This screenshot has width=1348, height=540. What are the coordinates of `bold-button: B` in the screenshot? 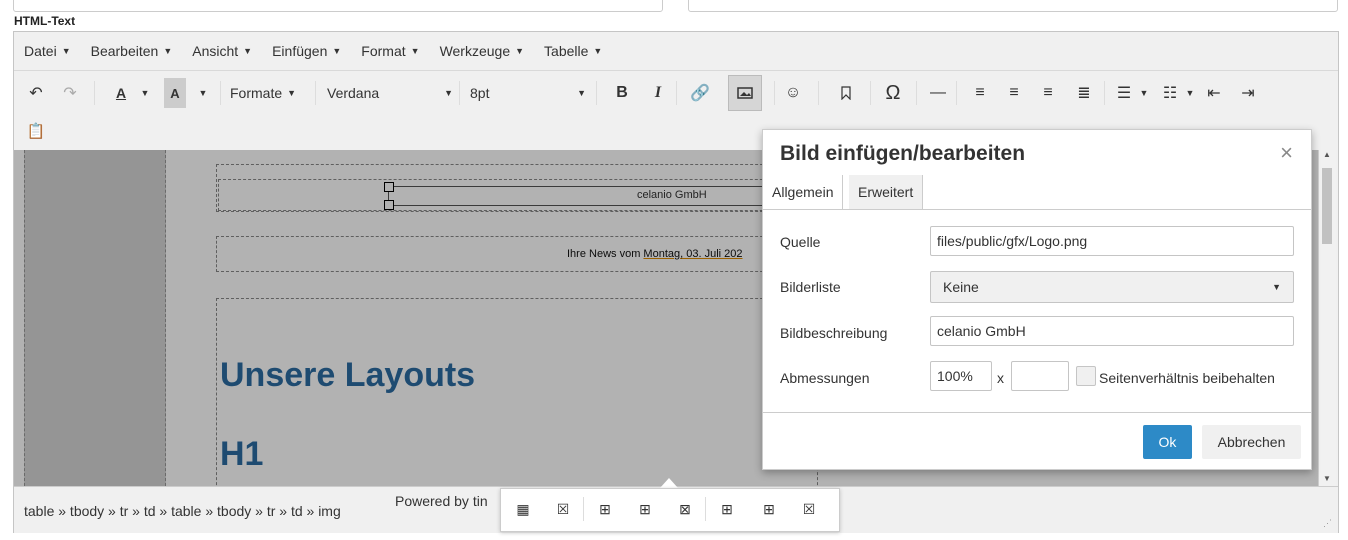 It's located at (622, 93).